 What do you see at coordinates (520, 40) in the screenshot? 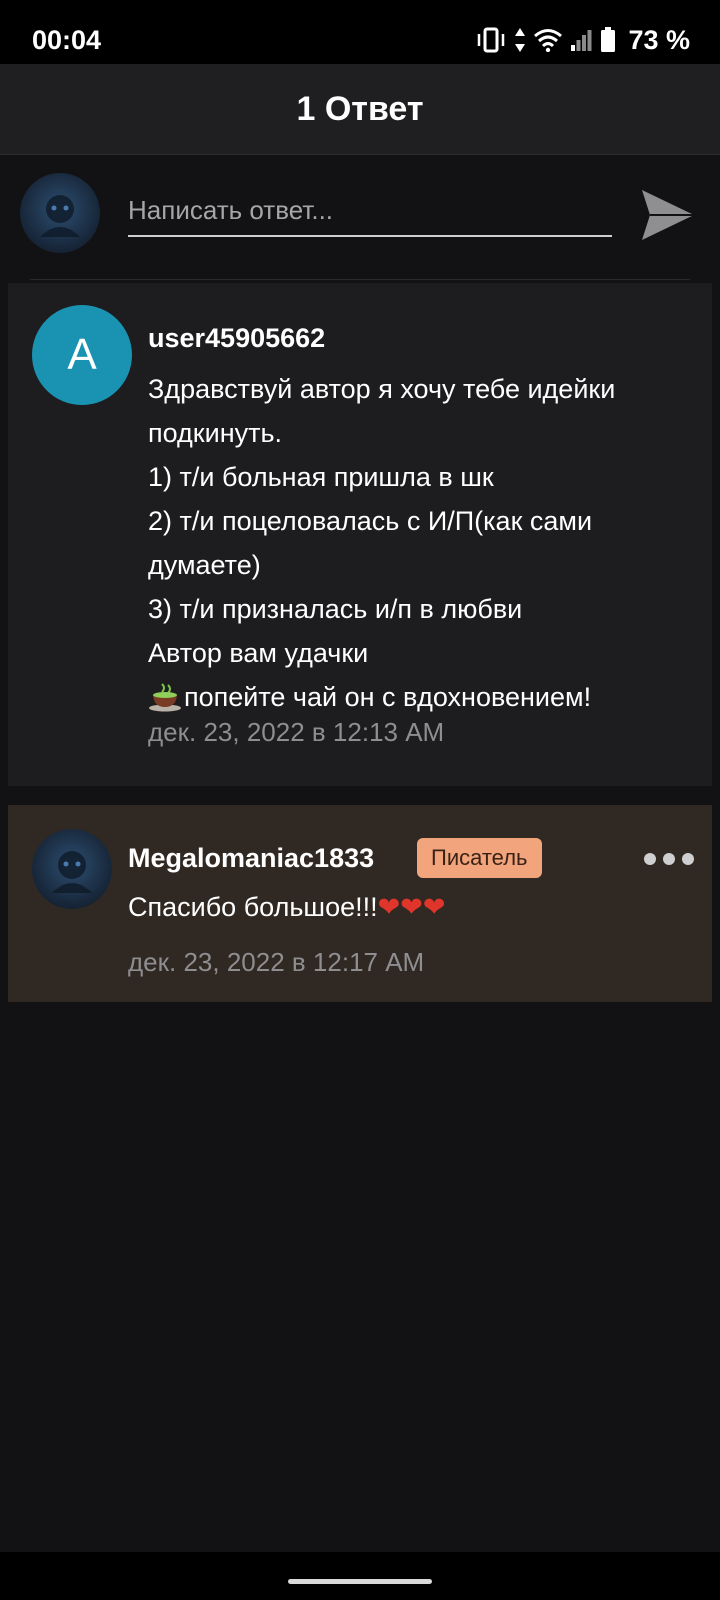
I see `data-arrows-icon` at bounding box center [520, 40].